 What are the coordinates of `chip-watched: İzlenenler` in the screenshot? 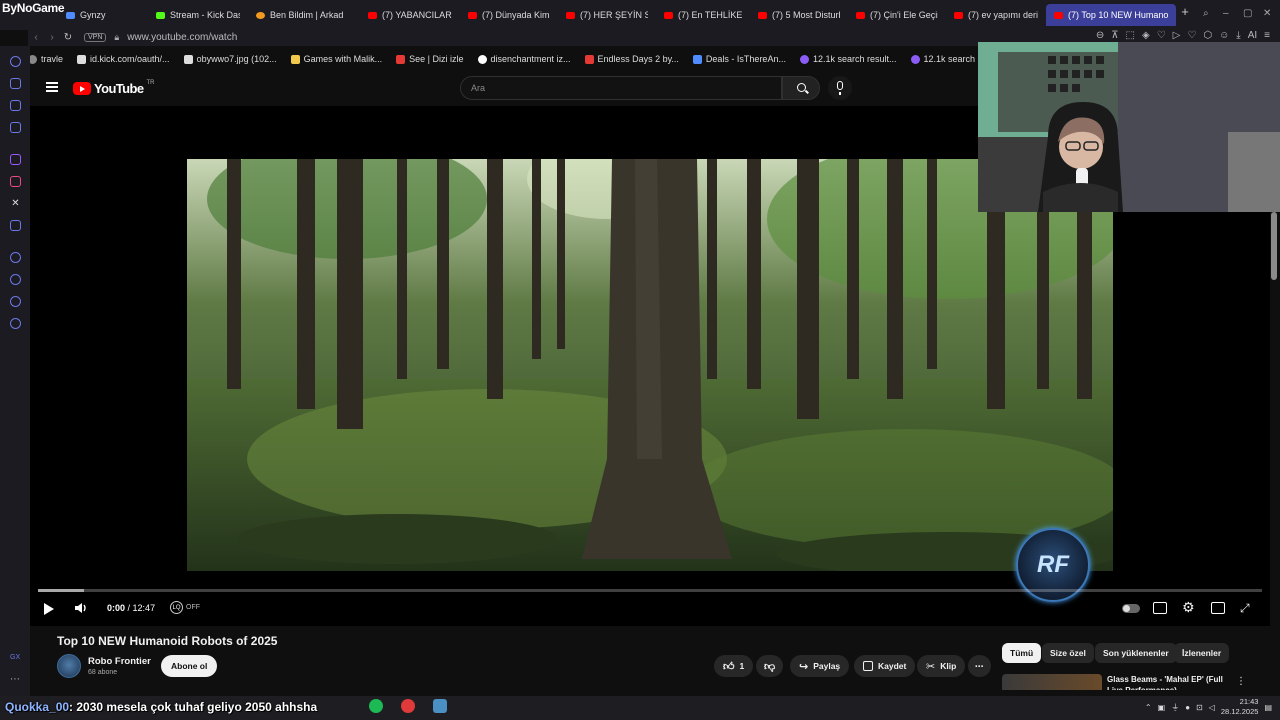 It's located at (1202, 653).